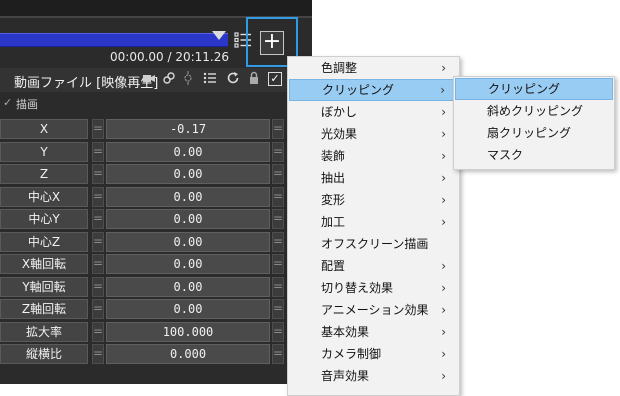 This screenshot has height=396, width=620. I want to click on menu-item: 抽出 ›, so click(373, 178).